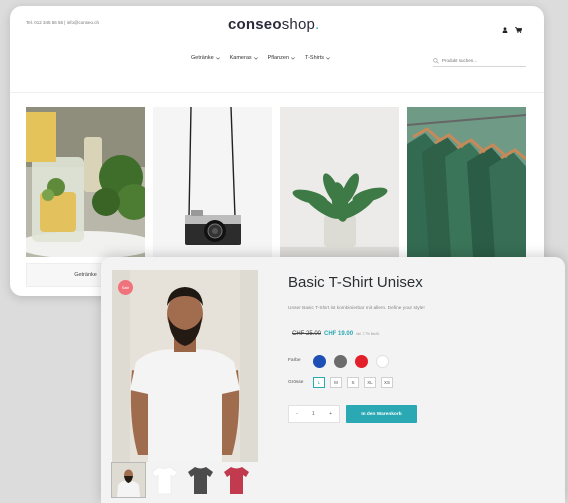 The width and height of the screenshot is (568, 503). What do you see at coordinates (255, 24) in the screenshot?
I see `logo-bold: conseo` at bounding box center [255, 24].